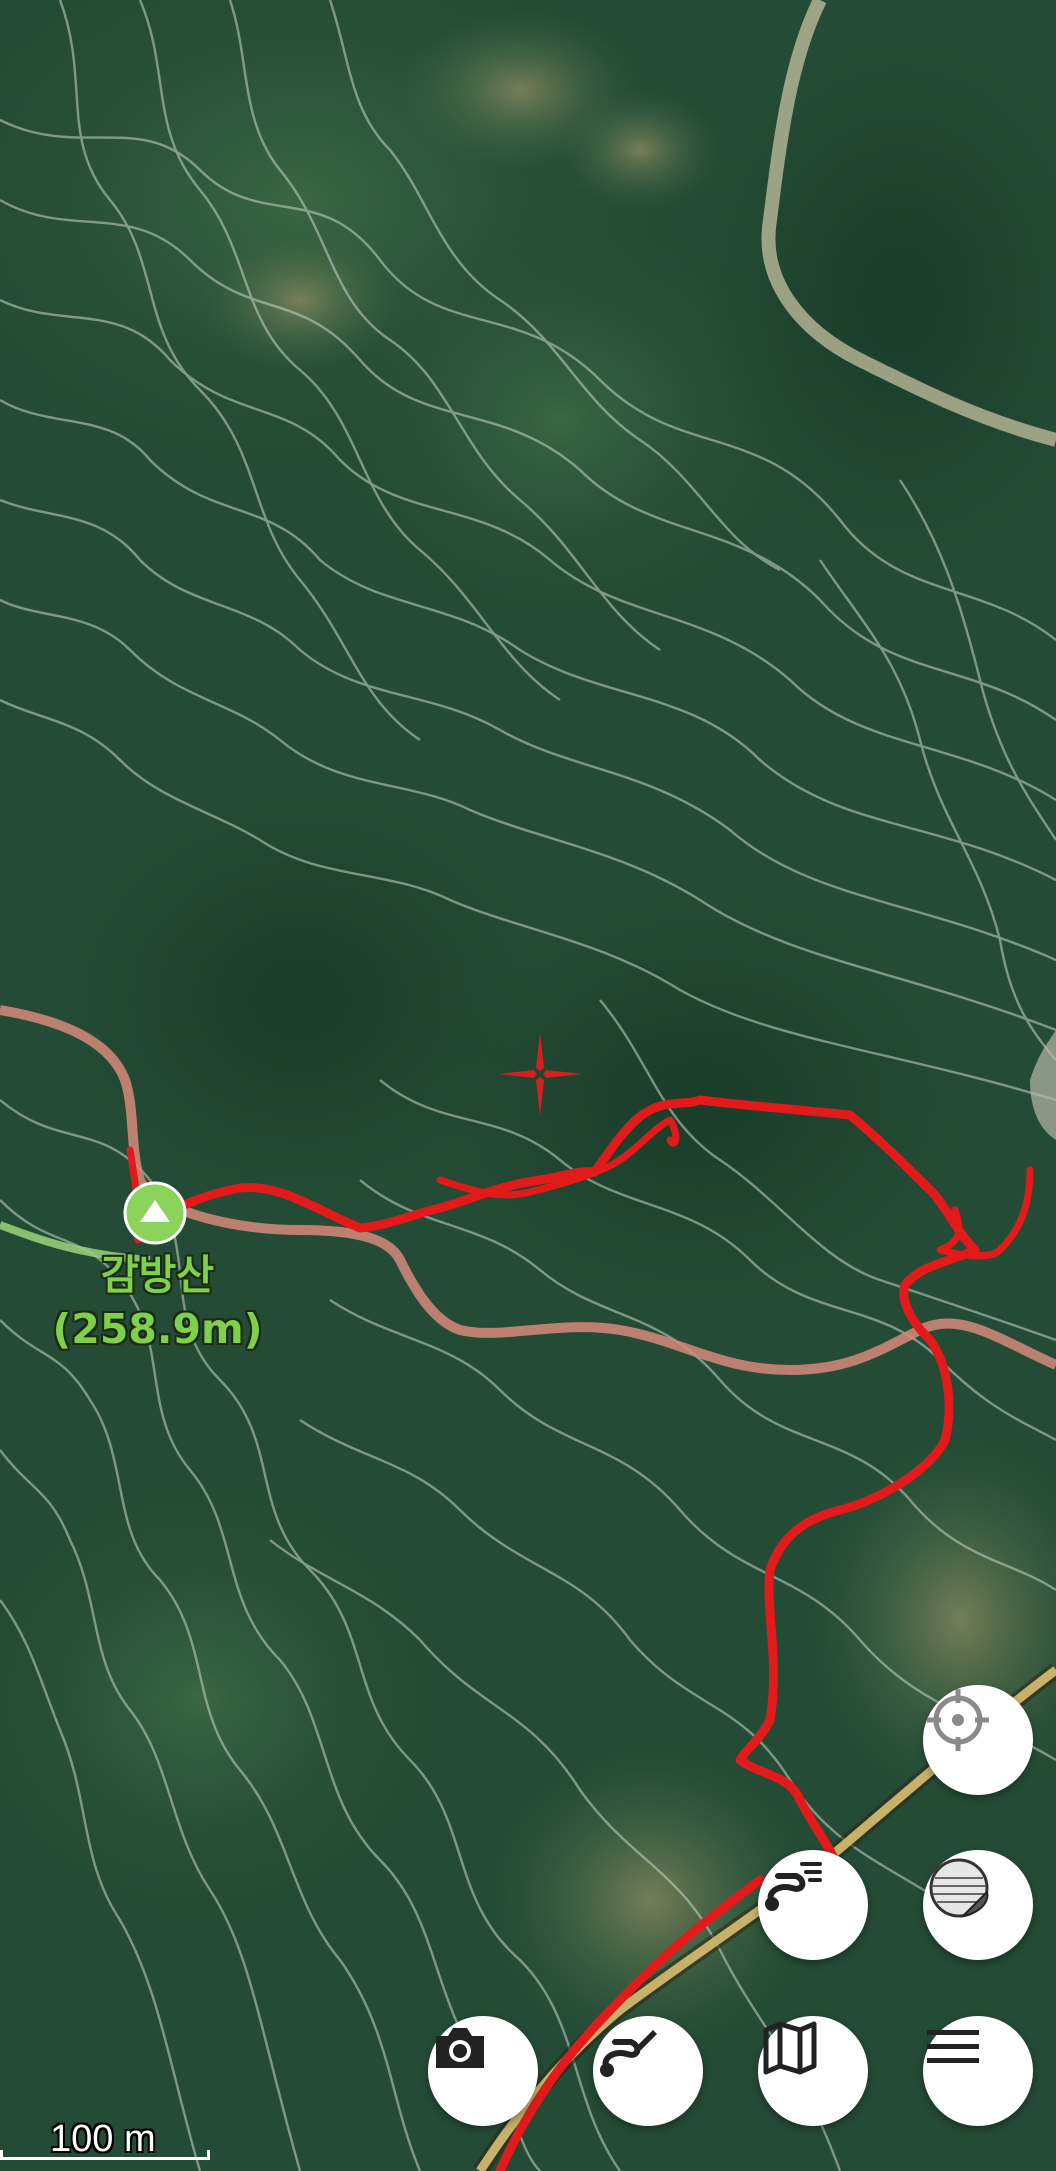 The image size is (1056, 2171). I want to click on route-edit-icon, so click(628, 2053).